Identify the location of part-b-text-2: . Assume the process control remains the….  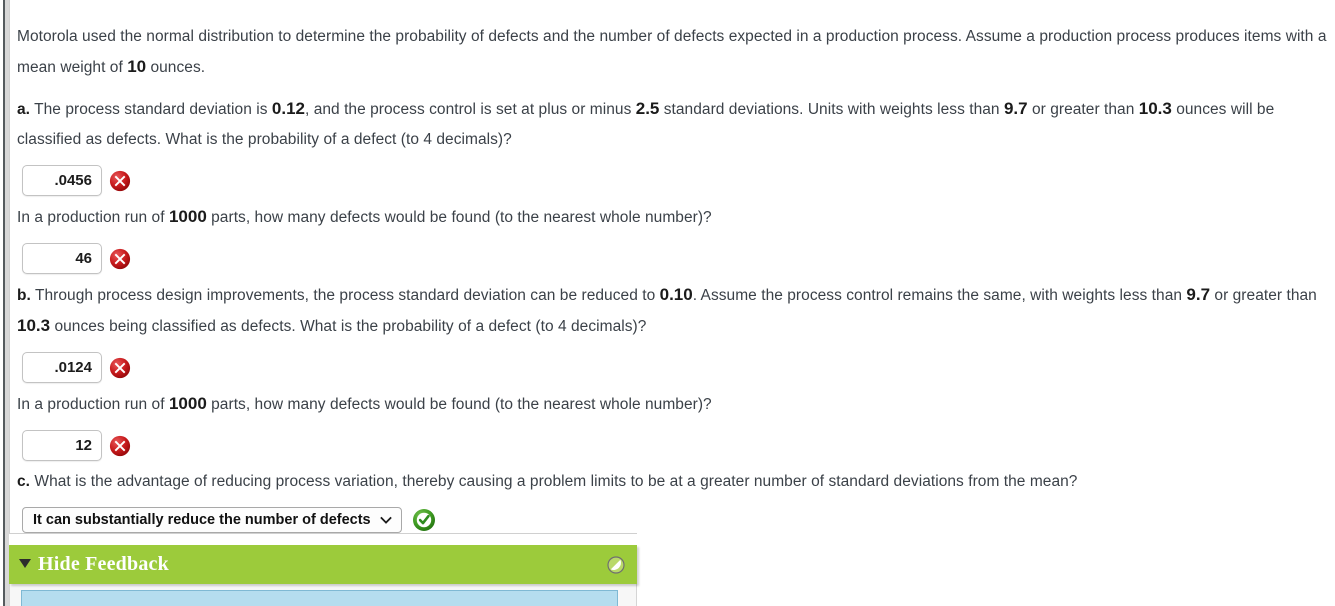
(939, 295).